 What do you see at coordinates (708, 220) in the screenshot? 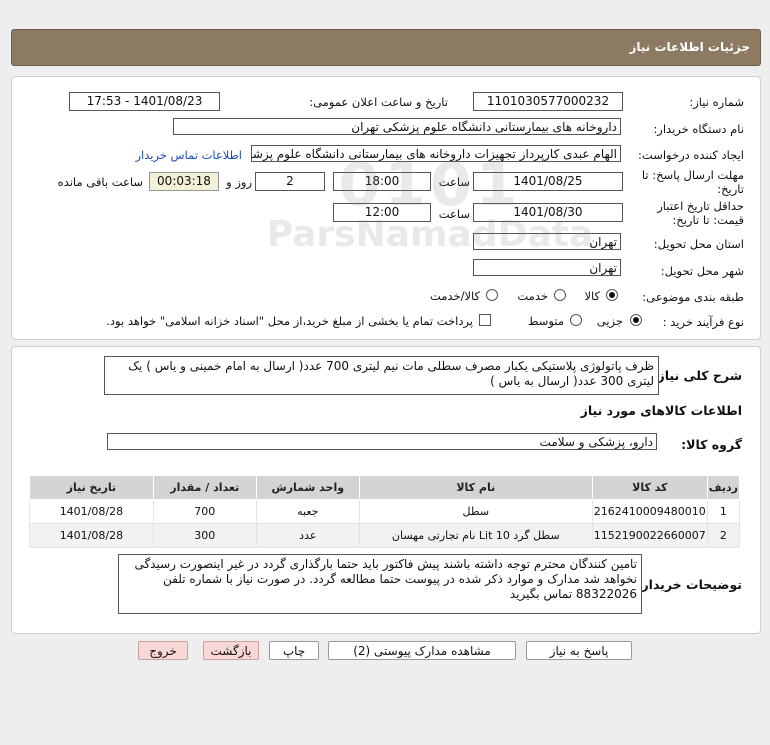
I see `validity-label-line2: قیمت: تا تاریخ:` at bounding box center [708, 220].